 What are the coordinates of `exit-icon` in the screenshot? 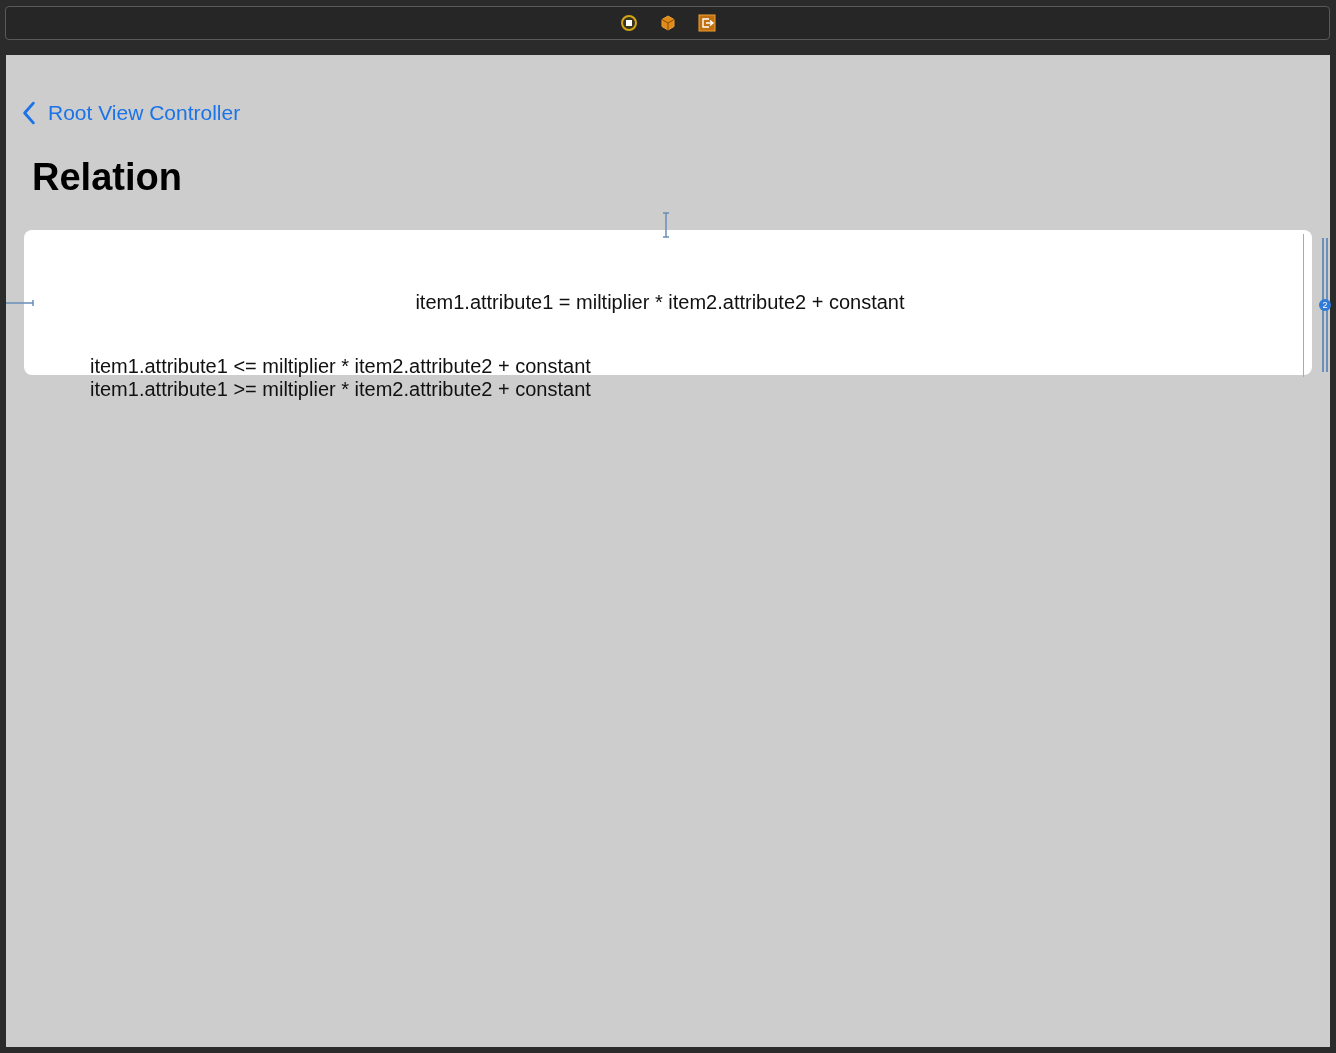 It's located at (706, 23).